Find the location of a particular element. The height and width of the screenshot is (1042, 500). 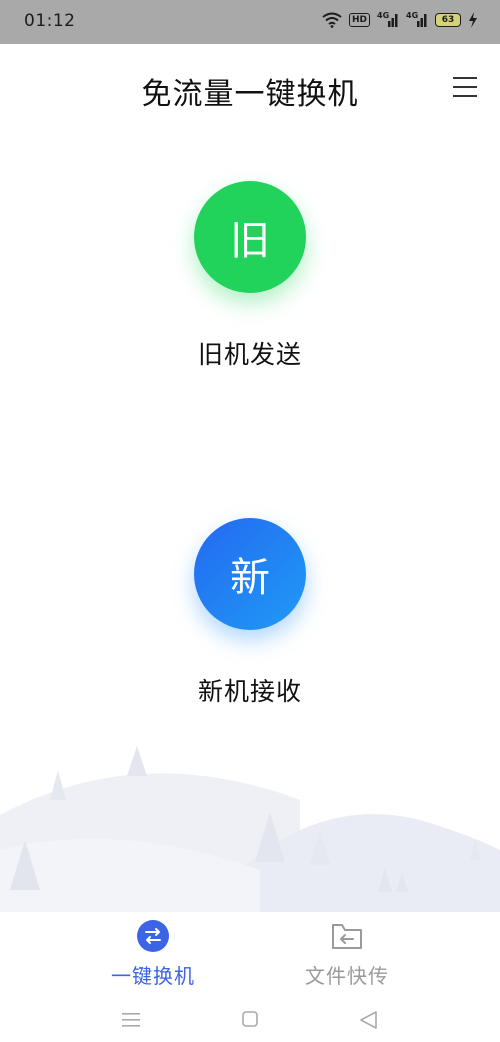

status-time: 01:12 is located at coordinates (50, 21).